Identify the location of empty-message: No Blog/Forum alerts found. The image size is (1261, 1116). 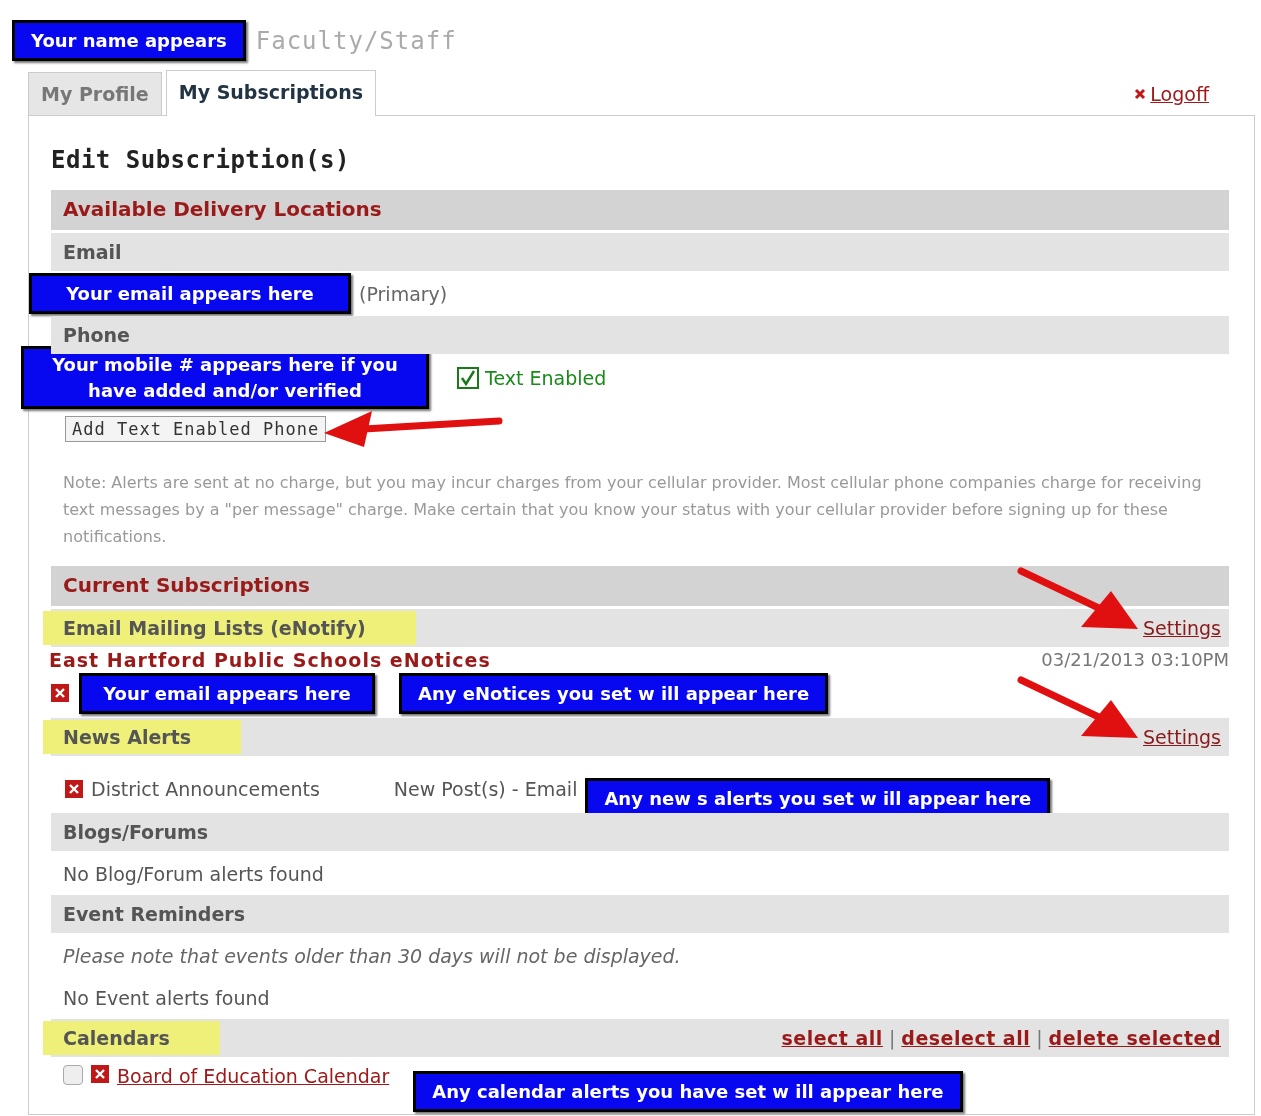
(193, 875).